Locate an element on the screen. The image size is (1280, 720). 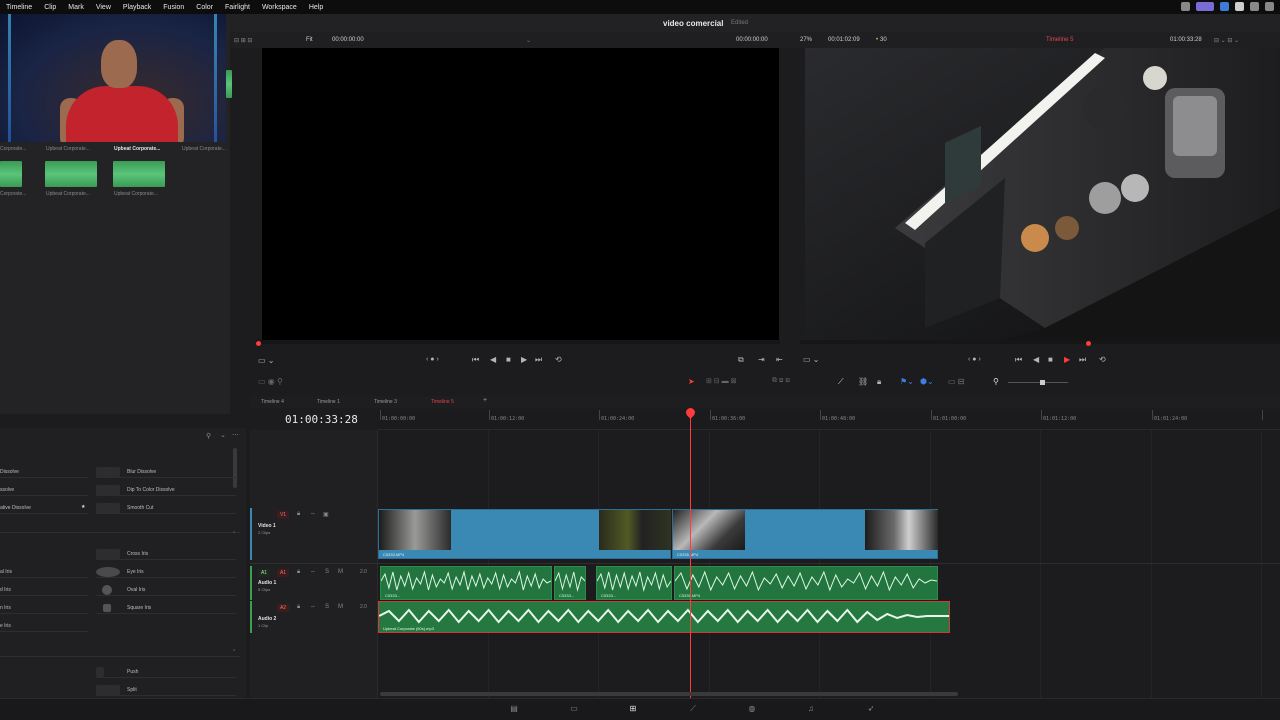
fx-item: ssolve is located at coordinates (44, 490).